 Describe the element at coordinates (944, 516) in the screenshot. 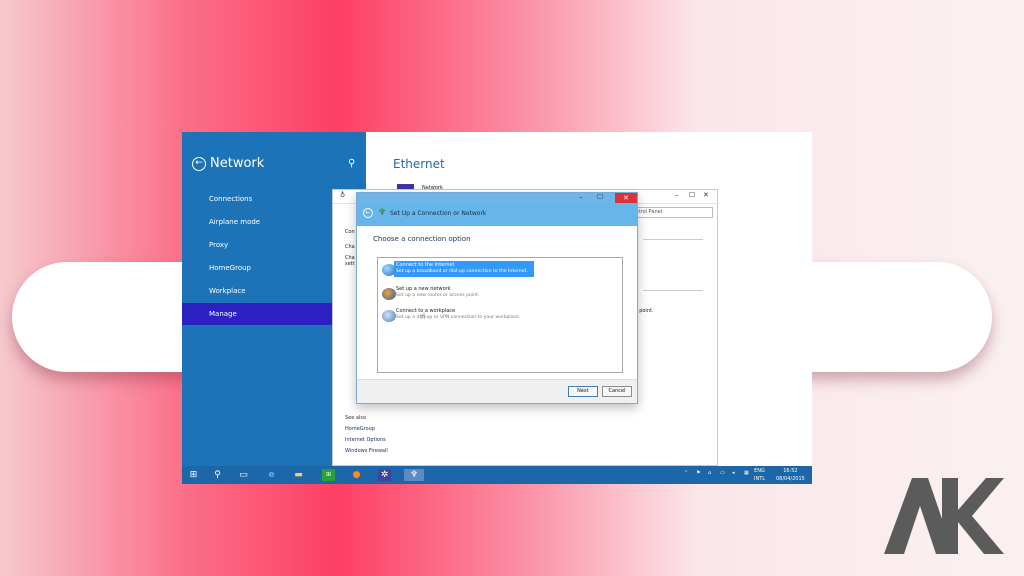

I see `ak-logo-icon` at that location.